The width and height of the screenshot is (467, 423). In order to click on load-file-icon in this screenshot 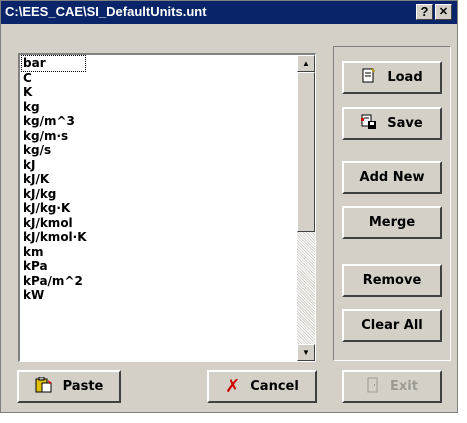, I will do `click(369, 77)`.